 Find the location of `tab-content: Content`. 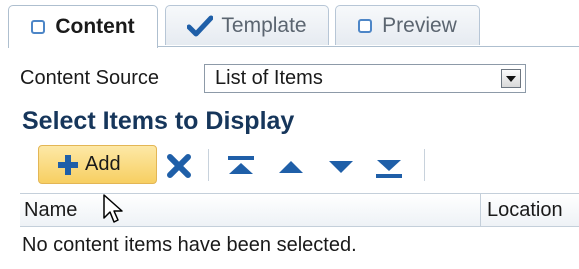

tab-content: Content is located at coordinates (83, 26).